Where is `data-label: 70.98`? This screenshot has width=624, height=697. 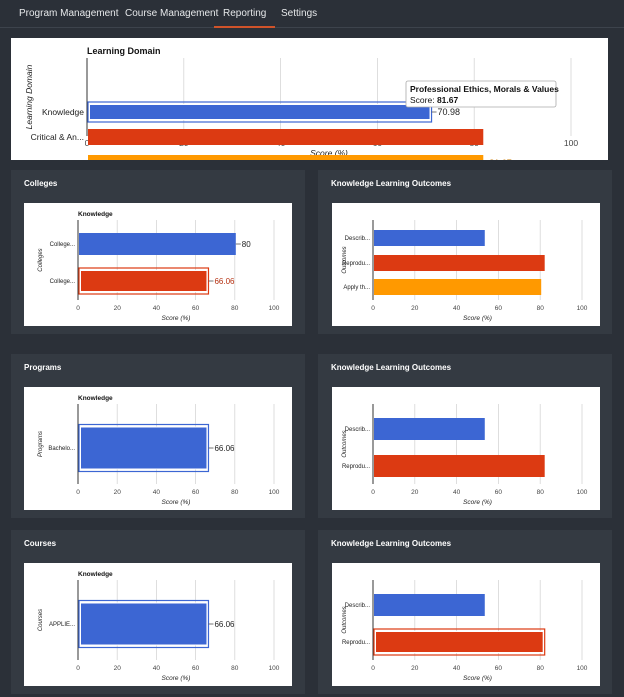 data-label: 70.98 is located at coordinates (449, 112).